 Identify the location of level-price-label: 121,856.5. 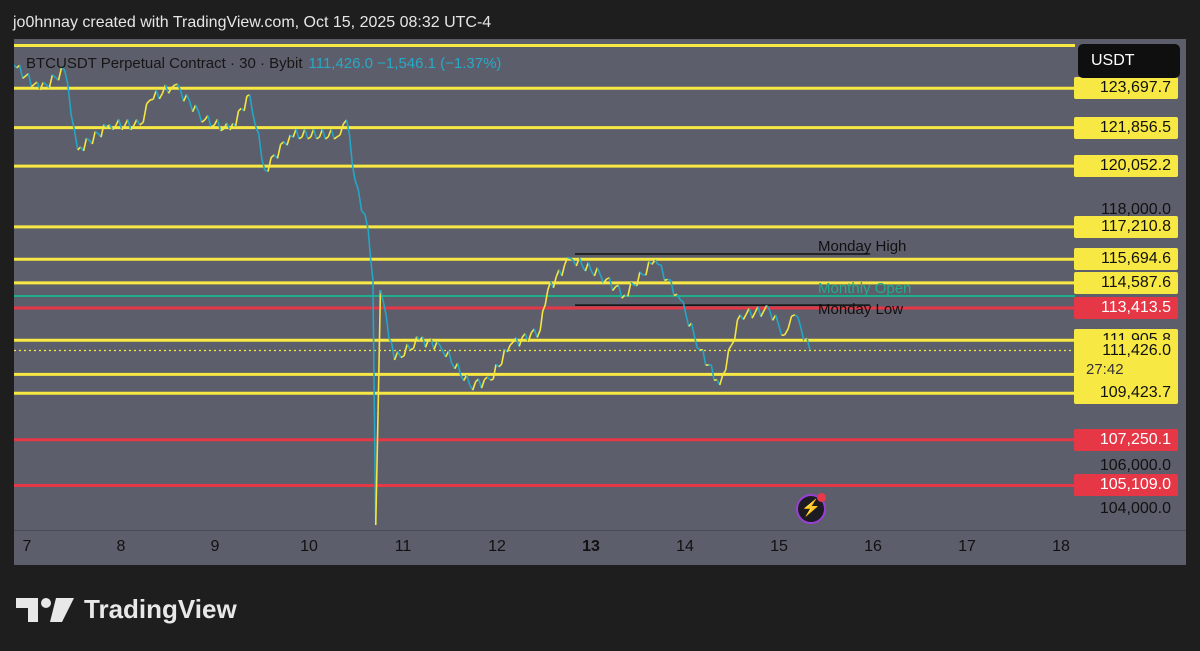
(1126, 127).